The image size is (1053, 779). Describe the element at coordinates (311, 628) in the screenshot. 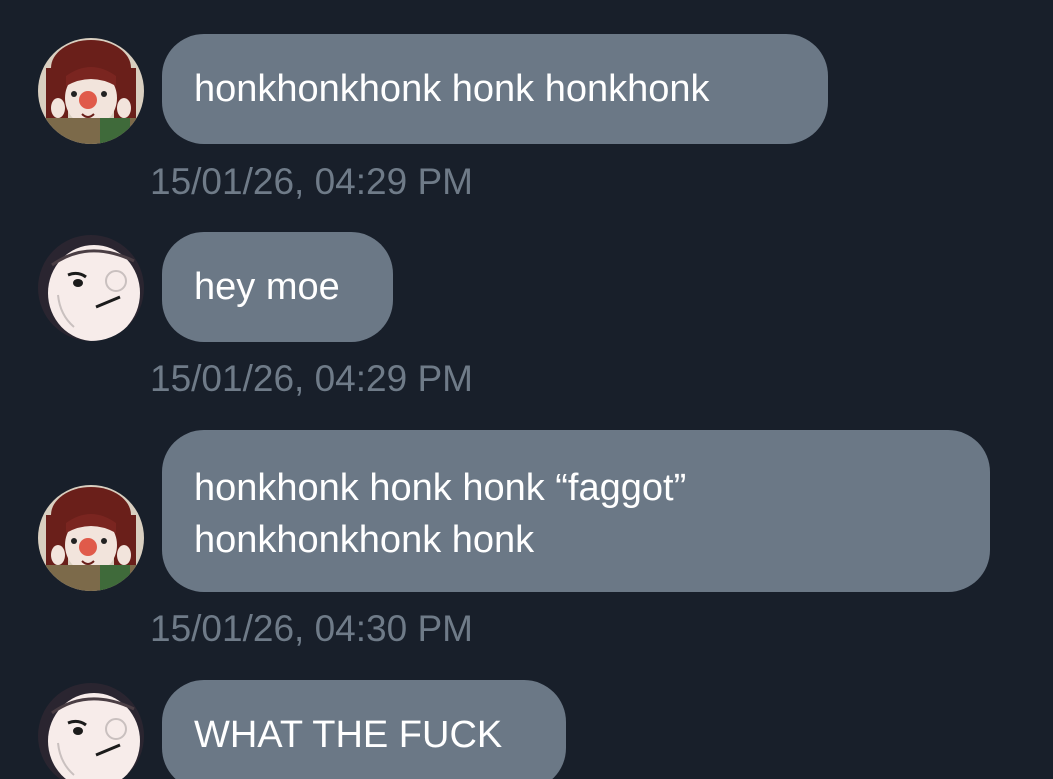

I see `message-timestamp: 15/01/26, 04:30 PM` at that location.